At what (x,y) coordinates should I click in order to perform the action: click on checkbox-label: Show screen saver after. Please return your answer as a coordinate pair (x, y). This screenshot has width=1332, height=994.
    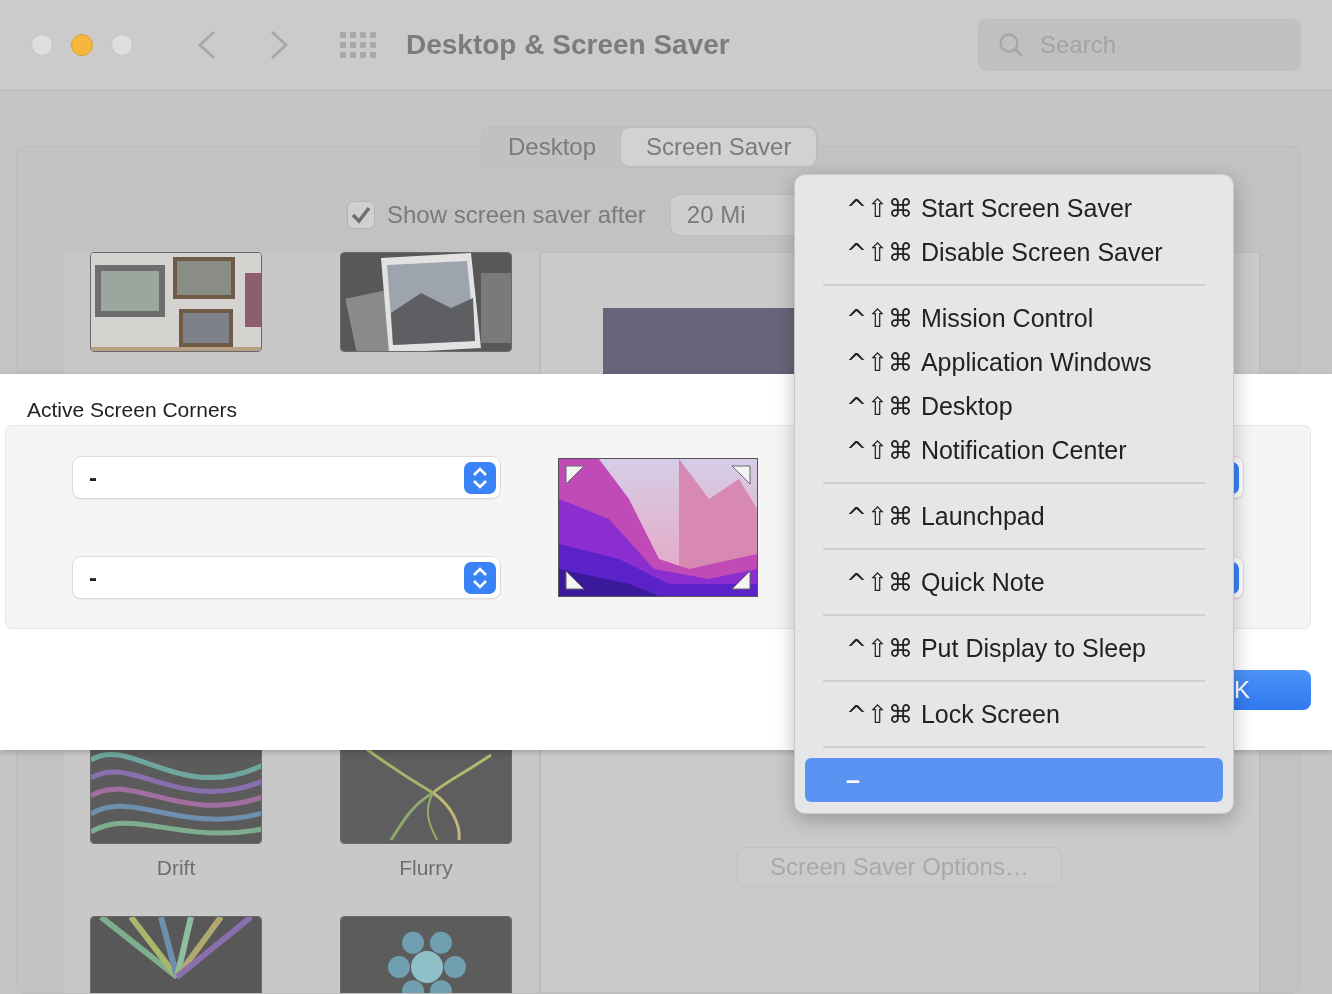
    Looking at the image, I should click on (516, 215).